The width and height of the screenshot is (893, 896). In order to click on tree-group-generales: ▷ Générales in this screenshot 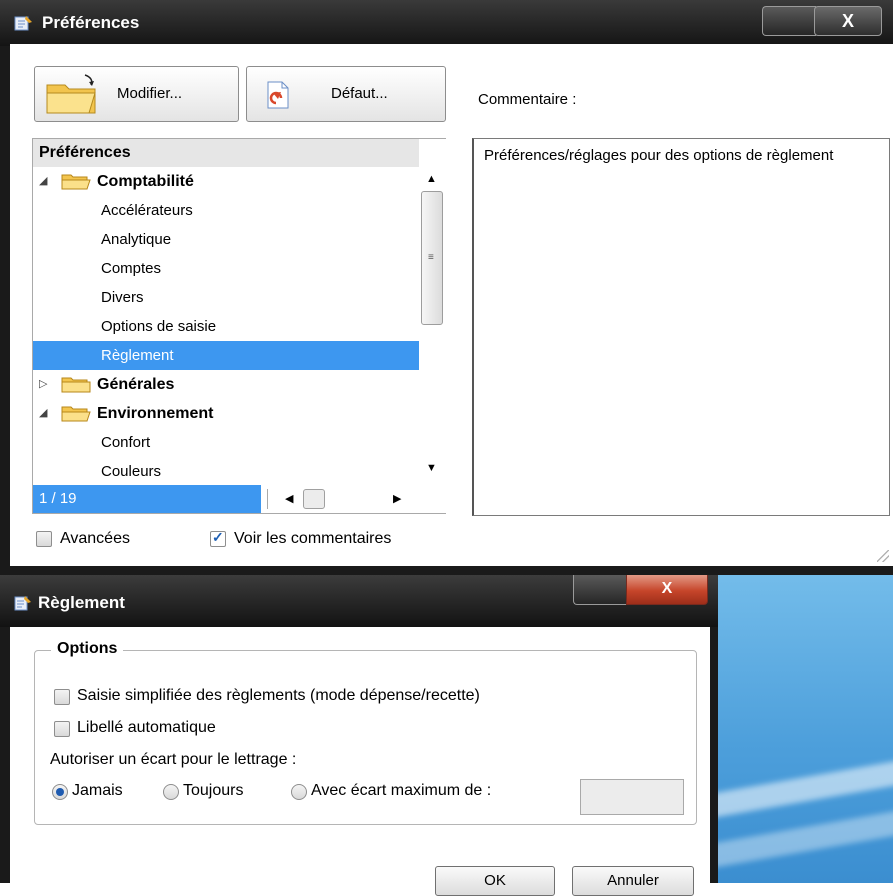, I will do `click(226, 384)`.